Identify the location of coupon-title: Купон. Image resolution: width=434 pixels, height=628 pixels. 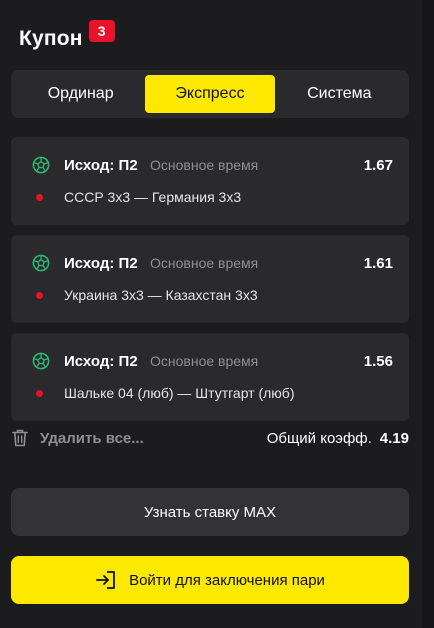
(51, 38).